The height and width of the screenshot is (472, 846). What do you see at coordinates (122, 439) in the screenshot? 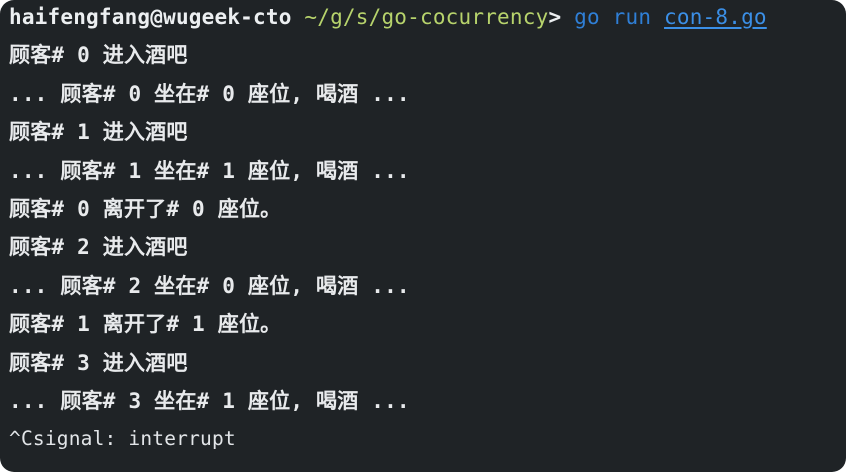
I see `interrupt-line: ^Csignal: interrupt` at bounding box center [122, 439].